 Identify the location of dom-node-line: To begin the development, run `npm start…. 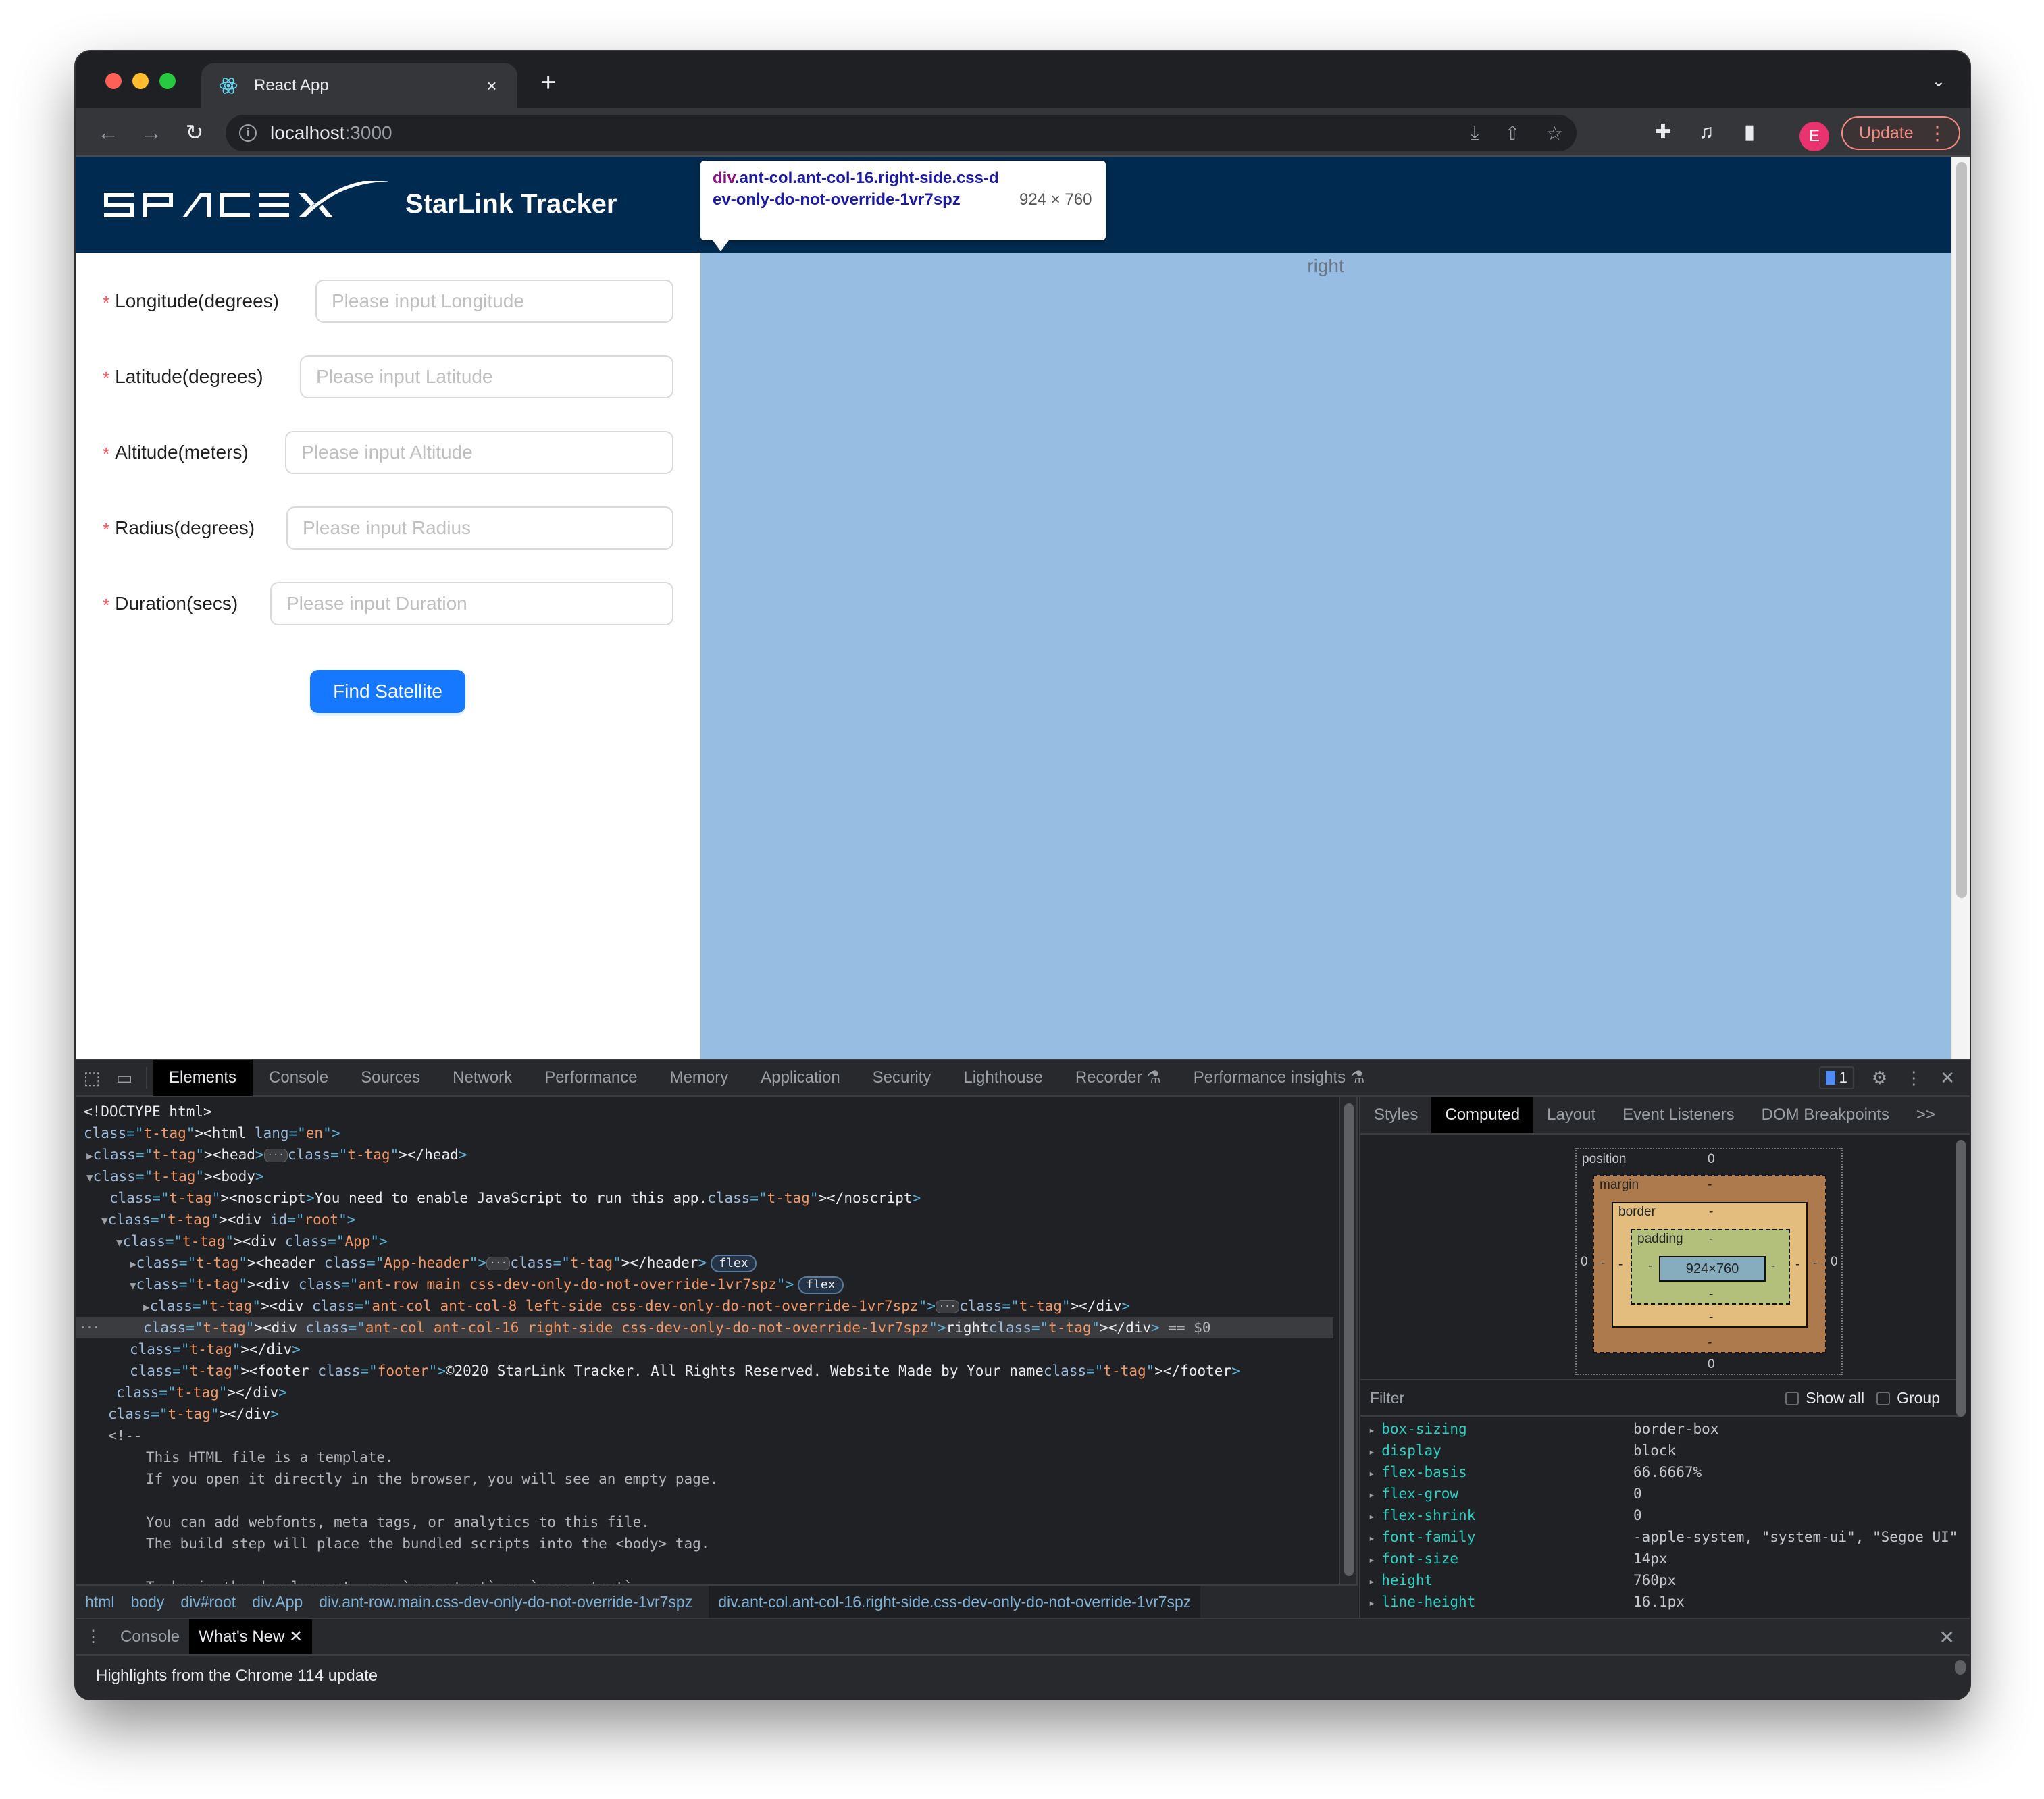
(704, 1580).